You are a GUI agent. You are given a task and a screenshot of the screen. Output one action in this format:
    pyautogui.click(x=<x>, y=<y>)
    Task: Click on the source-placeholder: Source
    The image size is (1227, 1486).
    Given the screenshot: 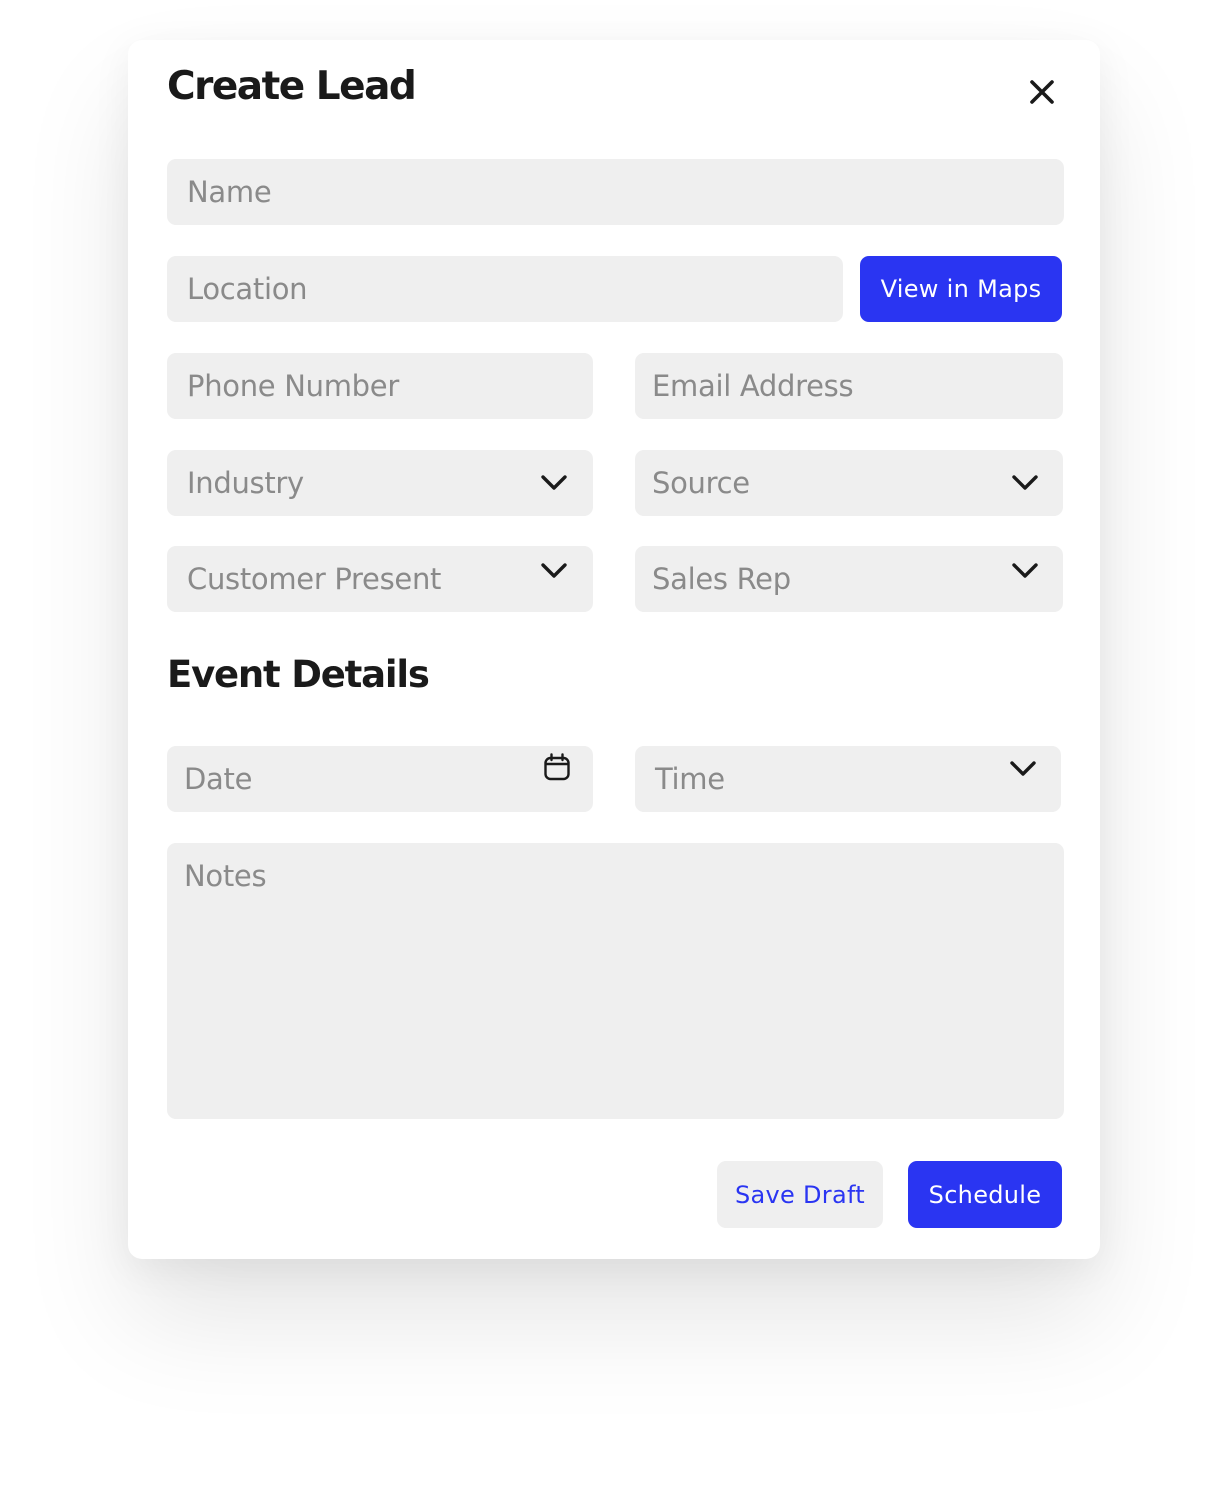 What is the action you would take?
    pyautogui.click(x=701, y=483)
    